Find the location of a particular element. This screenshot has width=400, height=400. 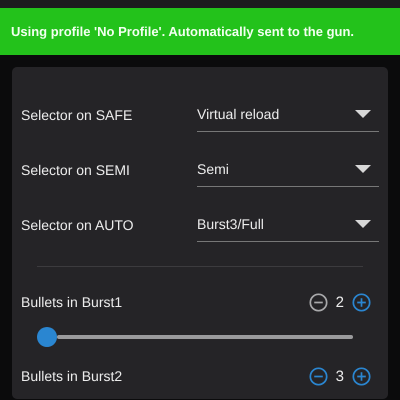

counter-value: 2 is located at coordinates (340, 302).